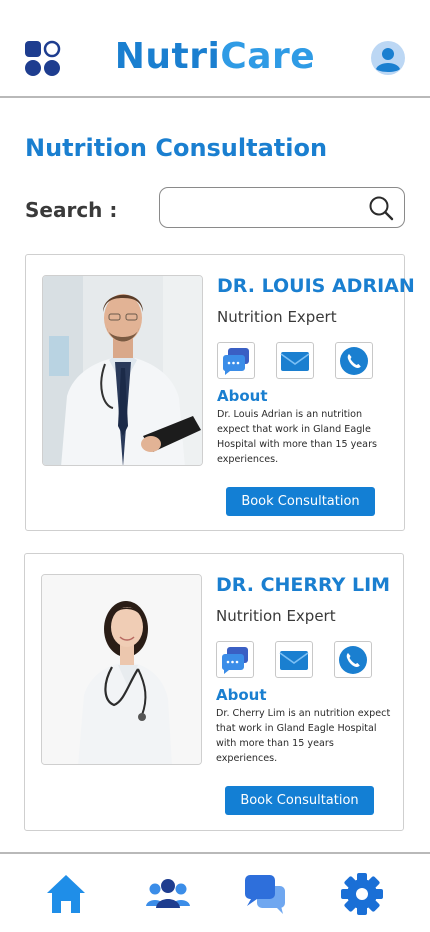 This screenshot has width=430, height=932. Describe the element at coordinates (265, 894) in the screenshot. I see `chat-icon` at that location.